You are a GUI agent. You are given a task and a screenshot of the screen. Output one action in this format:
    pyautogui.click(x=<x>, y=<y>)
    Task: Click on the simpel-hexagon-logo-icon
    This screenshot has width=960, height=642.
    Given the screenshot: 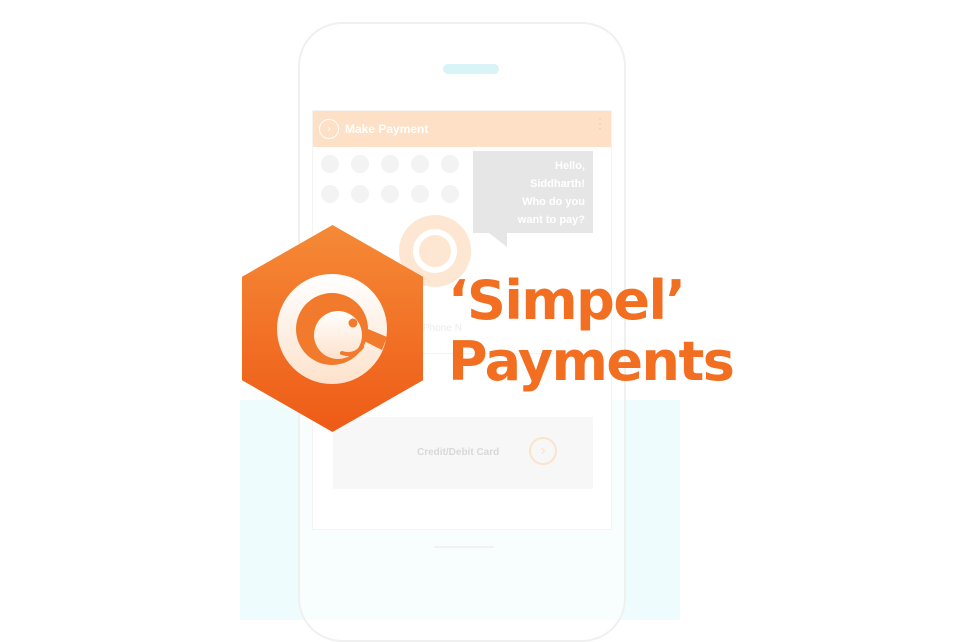 What is the action you would take?
    pyautogui.click(x=332, y=328)
    